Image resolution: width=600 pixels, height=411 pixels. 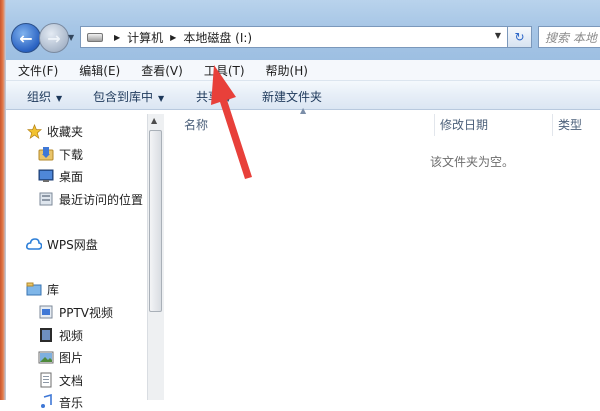 I want to click on sidebar-item-desktop: 桌面, so click(x=60, y=176).